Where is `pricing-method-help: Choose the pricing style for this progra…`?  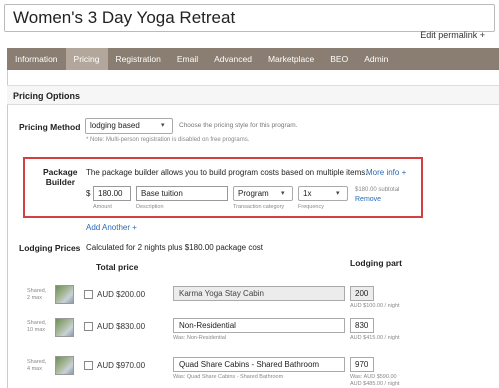
pricing-method-help: Choose the pricing style for this progra… is located at coordinates (238, 125).